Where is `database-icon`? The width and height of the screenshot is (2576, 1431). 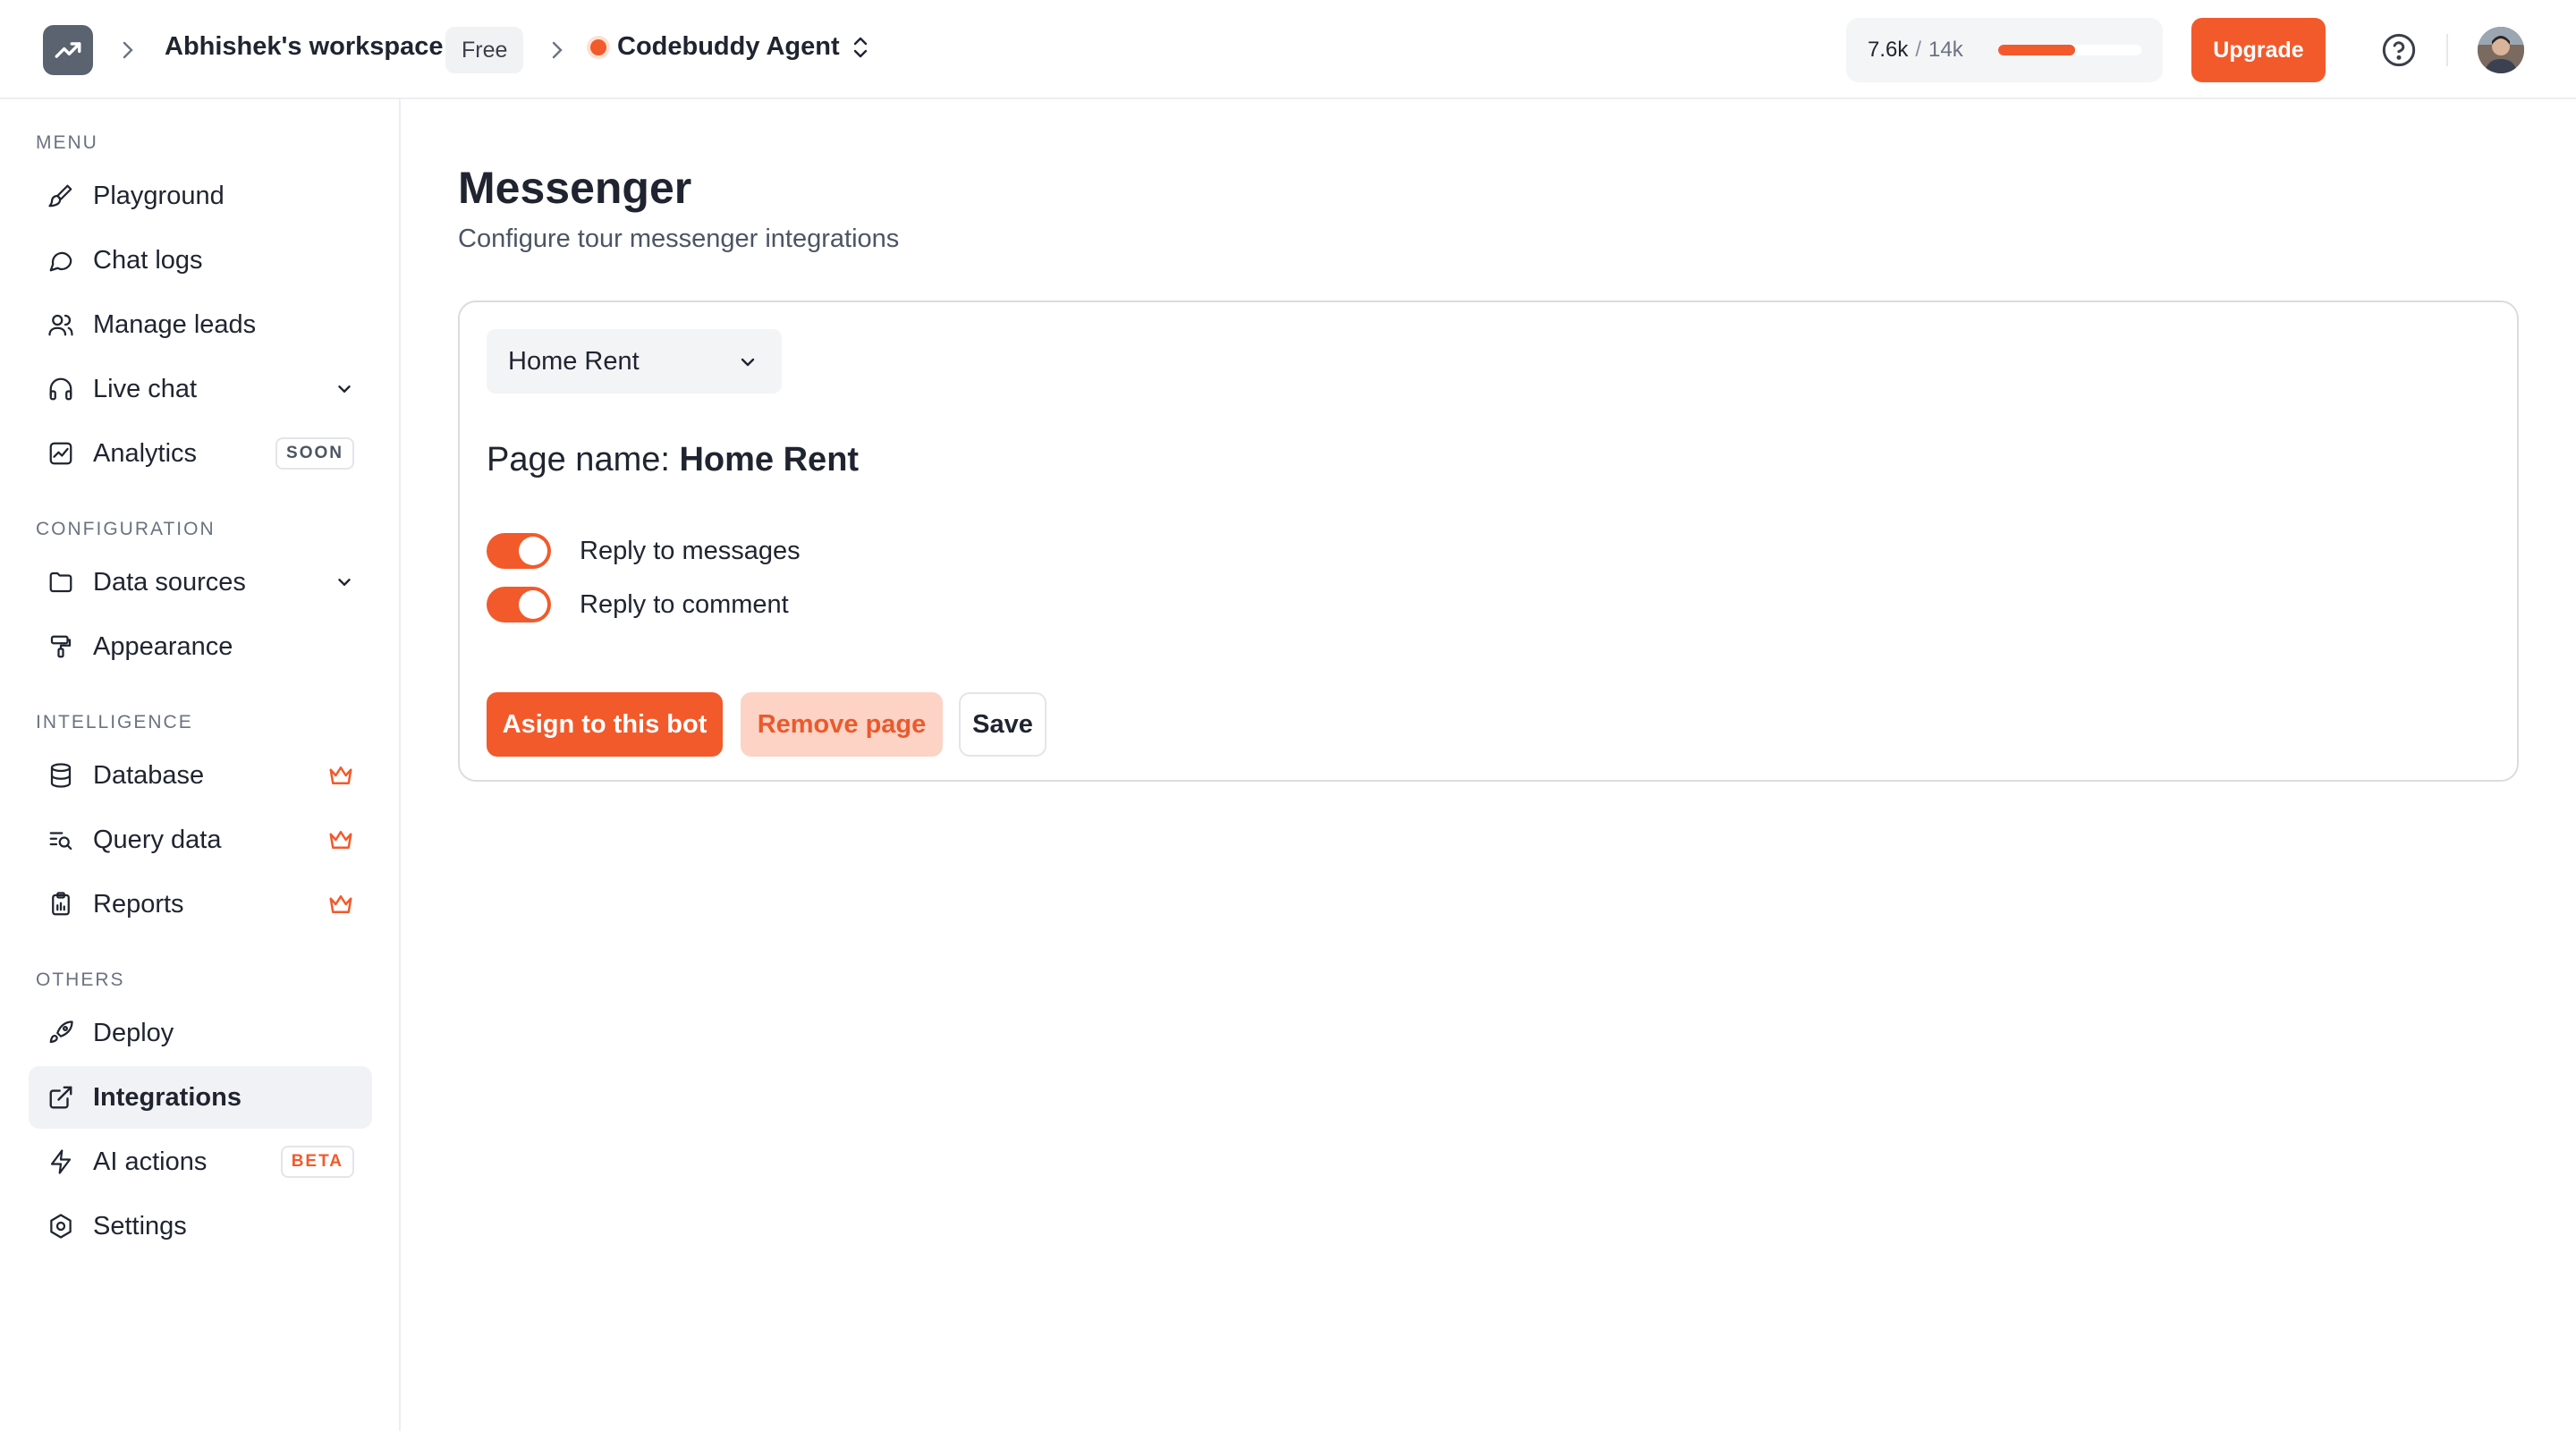
database-icon is located at coordinates (61, 776).